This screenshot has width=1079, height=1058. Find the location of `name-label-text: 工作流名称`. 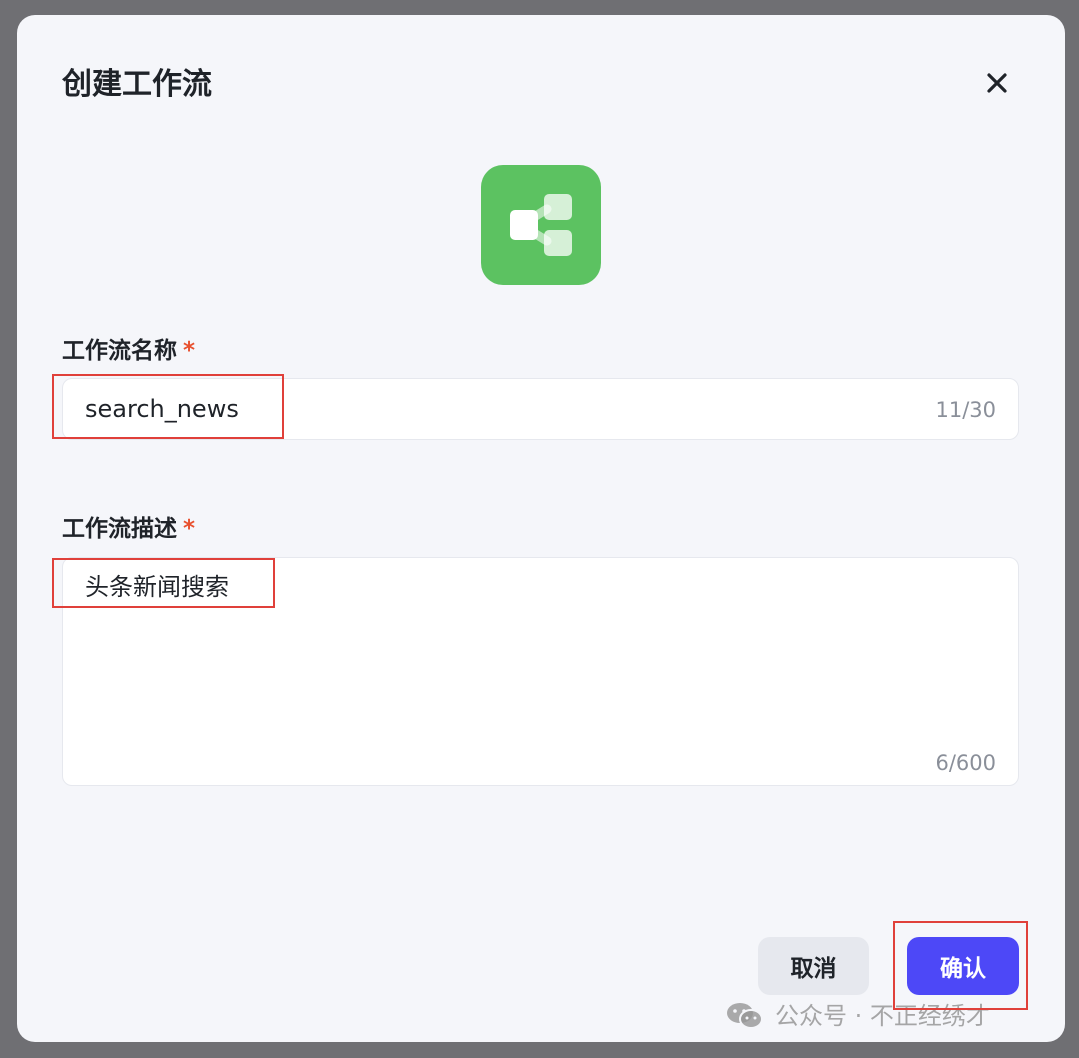

name-label-text: 工作流名称 is located at coordinates (119, 351).